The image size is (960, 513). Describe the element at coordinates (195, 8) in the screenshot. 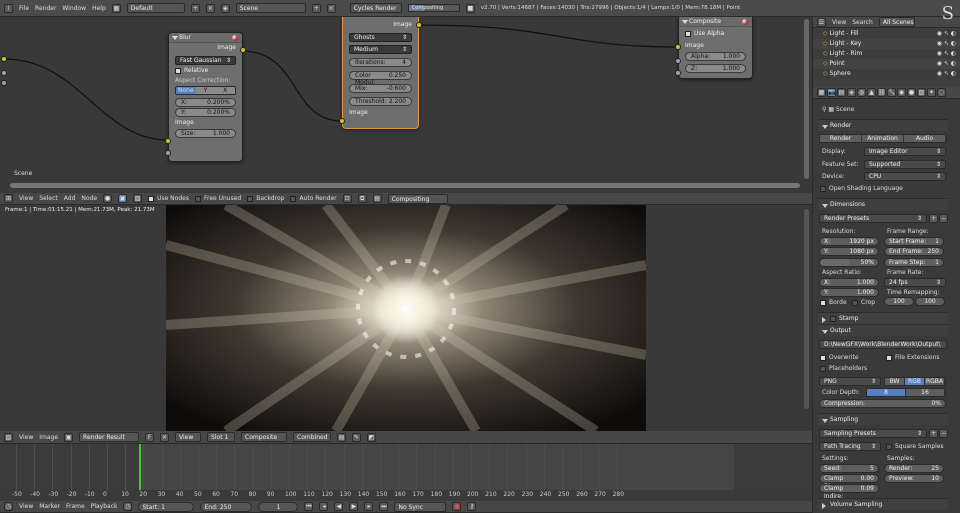

I see `layout-add-icon: +` at that location.